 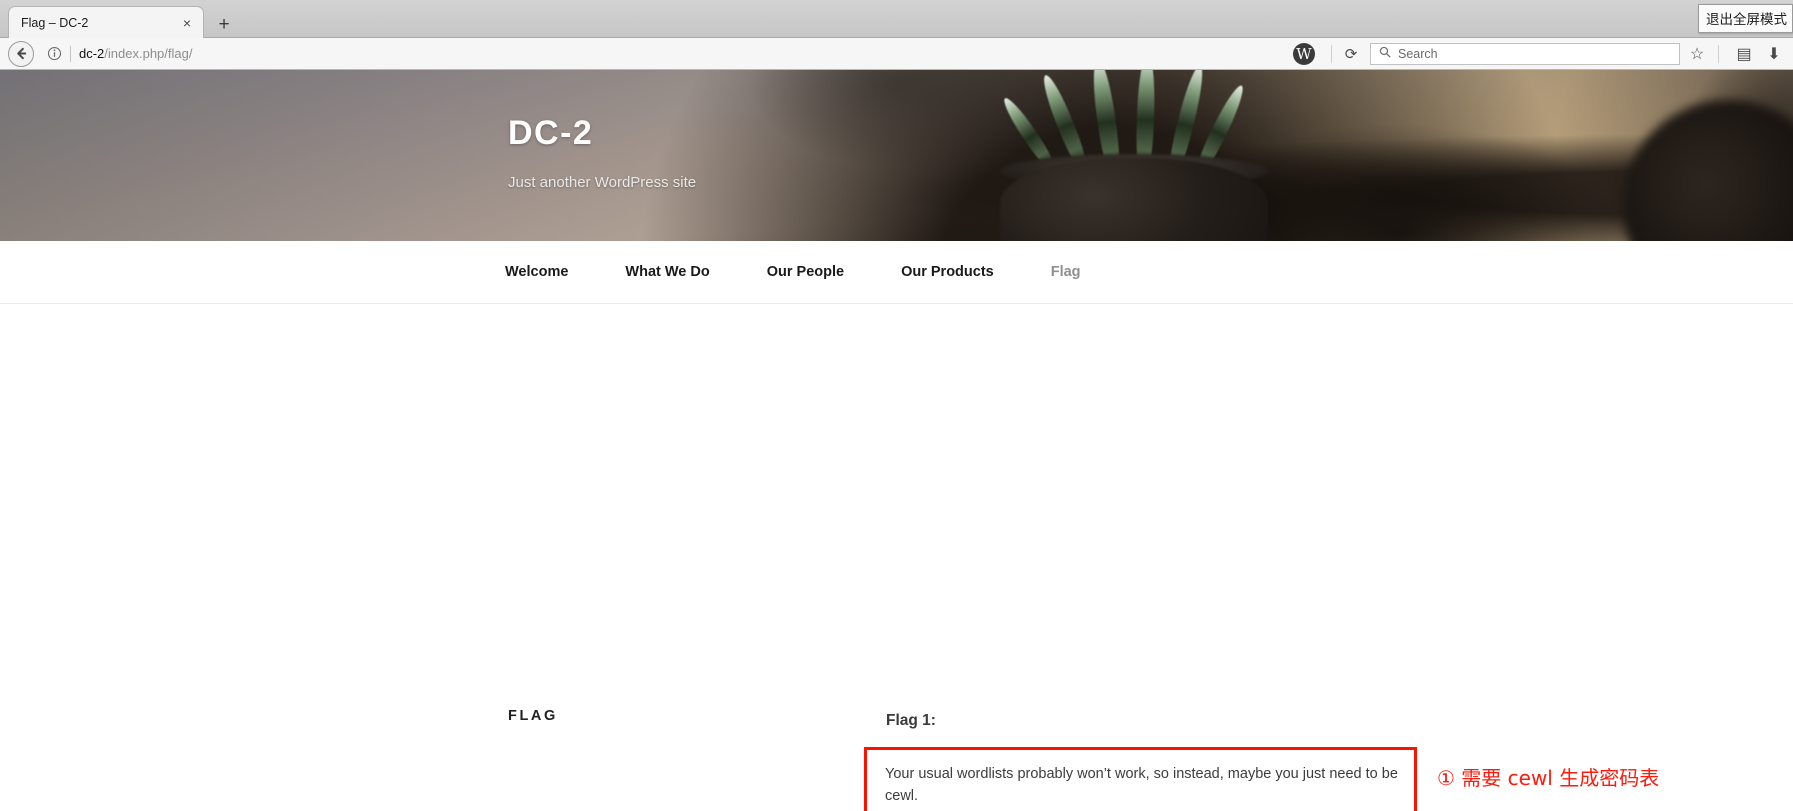 I want to click on site-title: DC-2, so click(x=550, y=133).